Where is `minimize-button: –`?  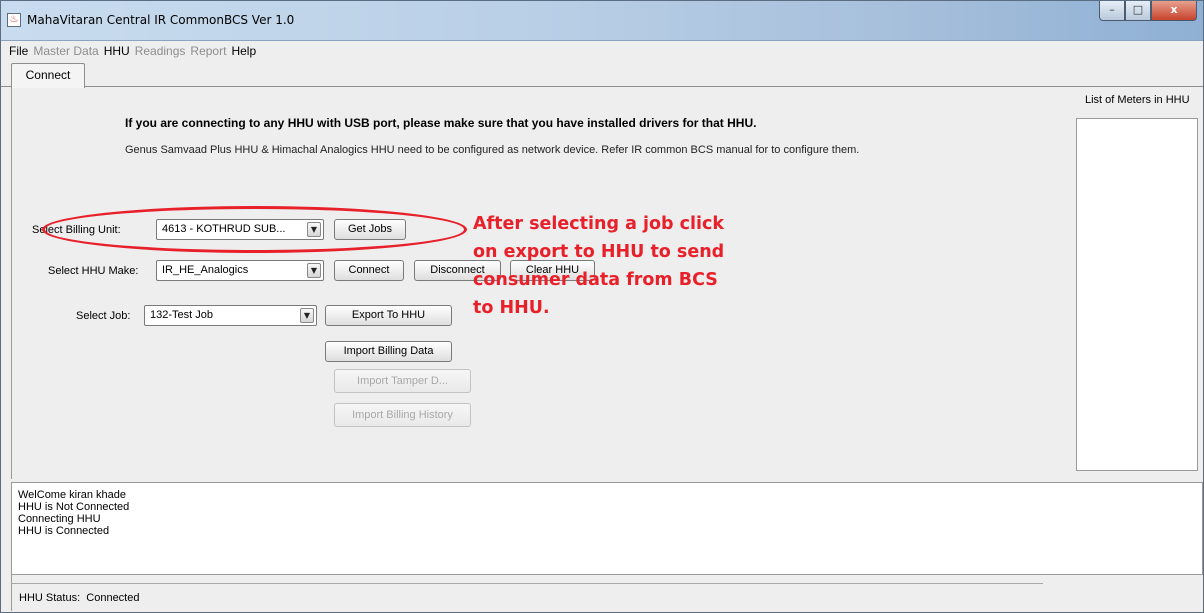 minimize-button: – is located at coordinates (1112, 11).